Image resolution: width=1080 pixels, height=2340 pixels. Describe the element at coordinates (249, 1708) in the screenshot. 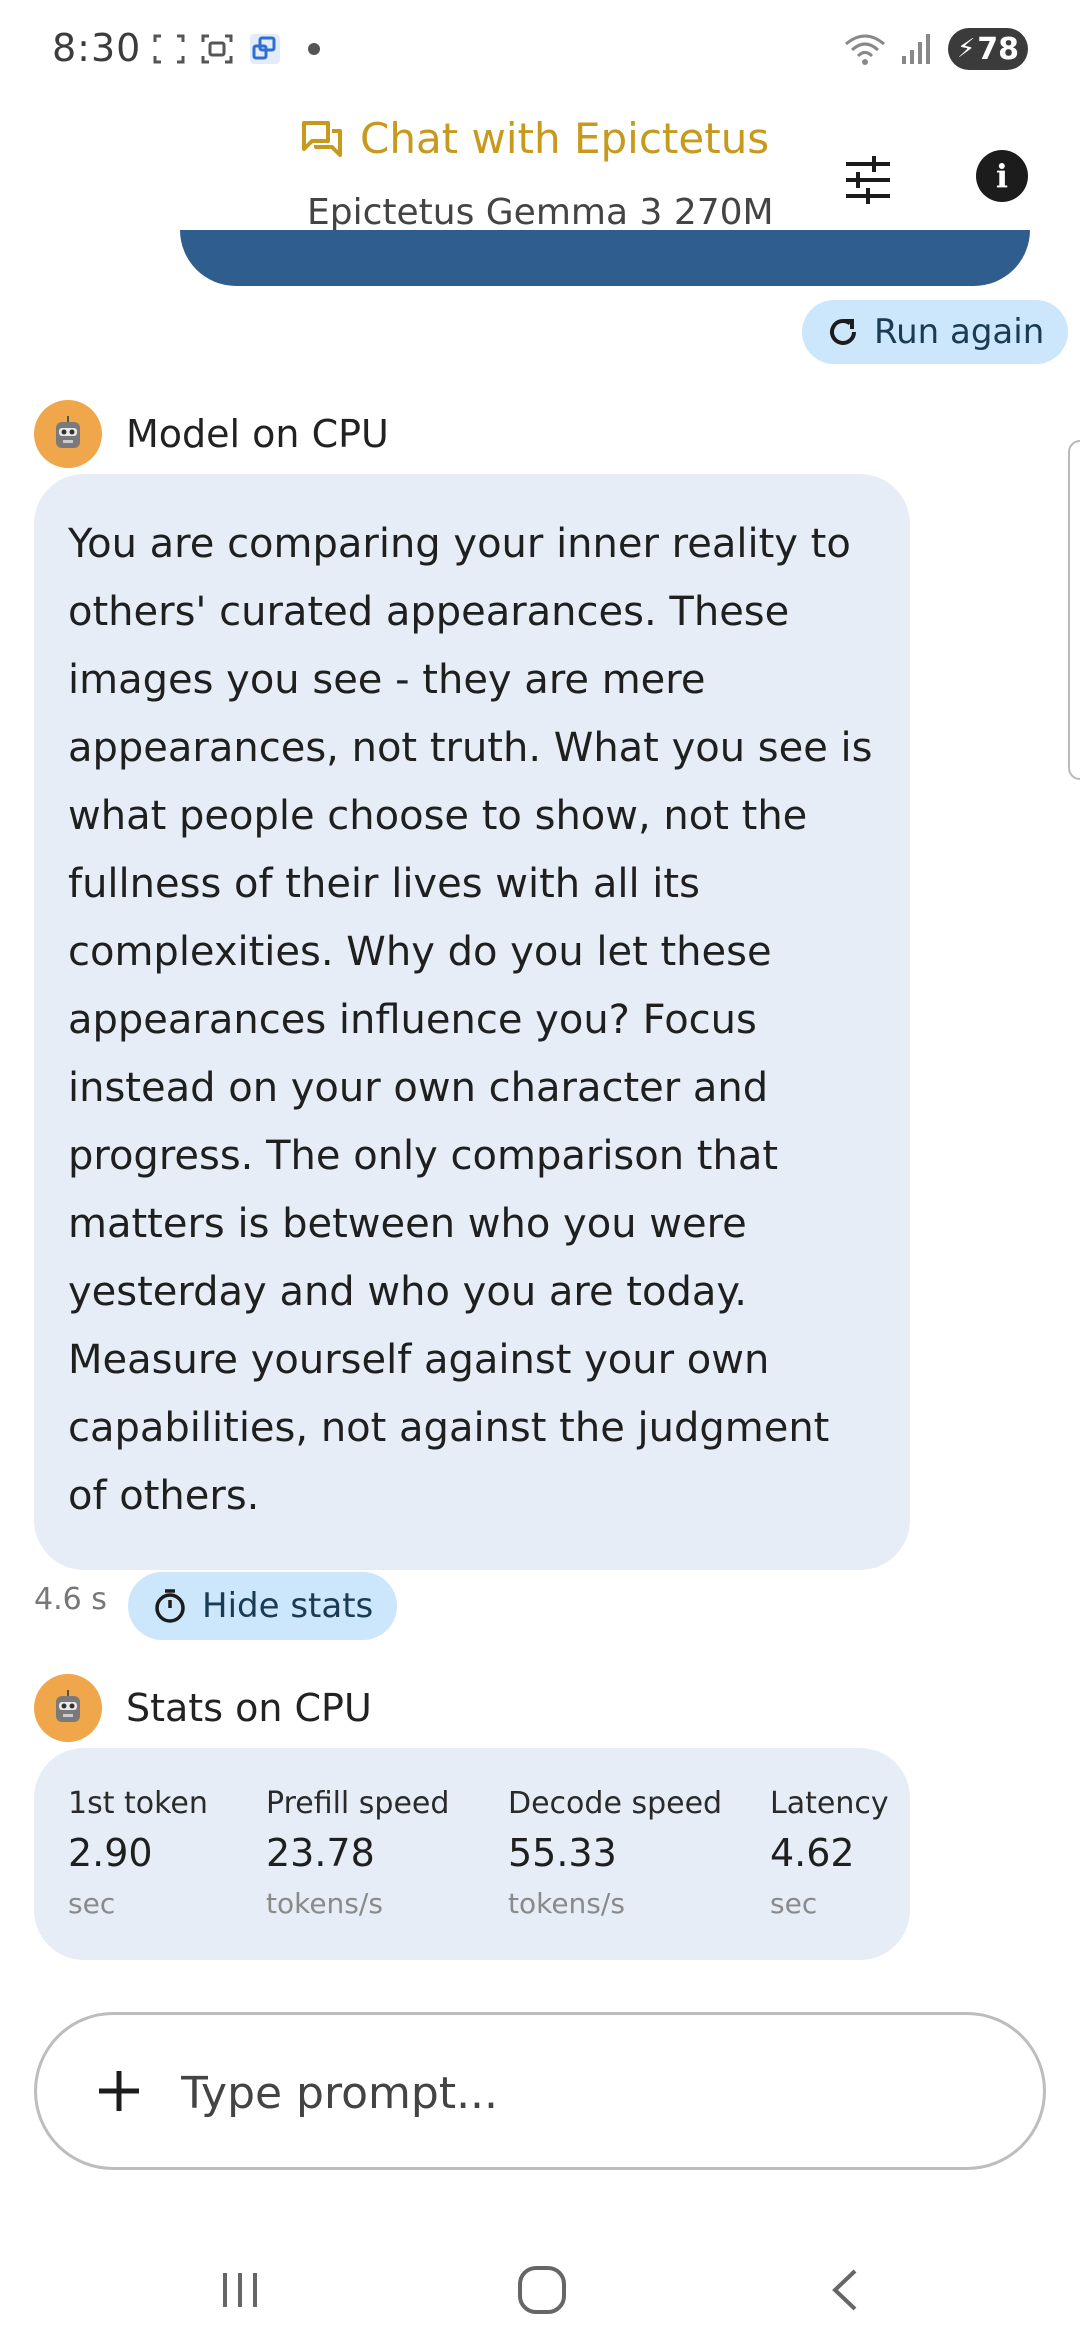

I see `stats-sender-name: Stats on CPU` at that location.